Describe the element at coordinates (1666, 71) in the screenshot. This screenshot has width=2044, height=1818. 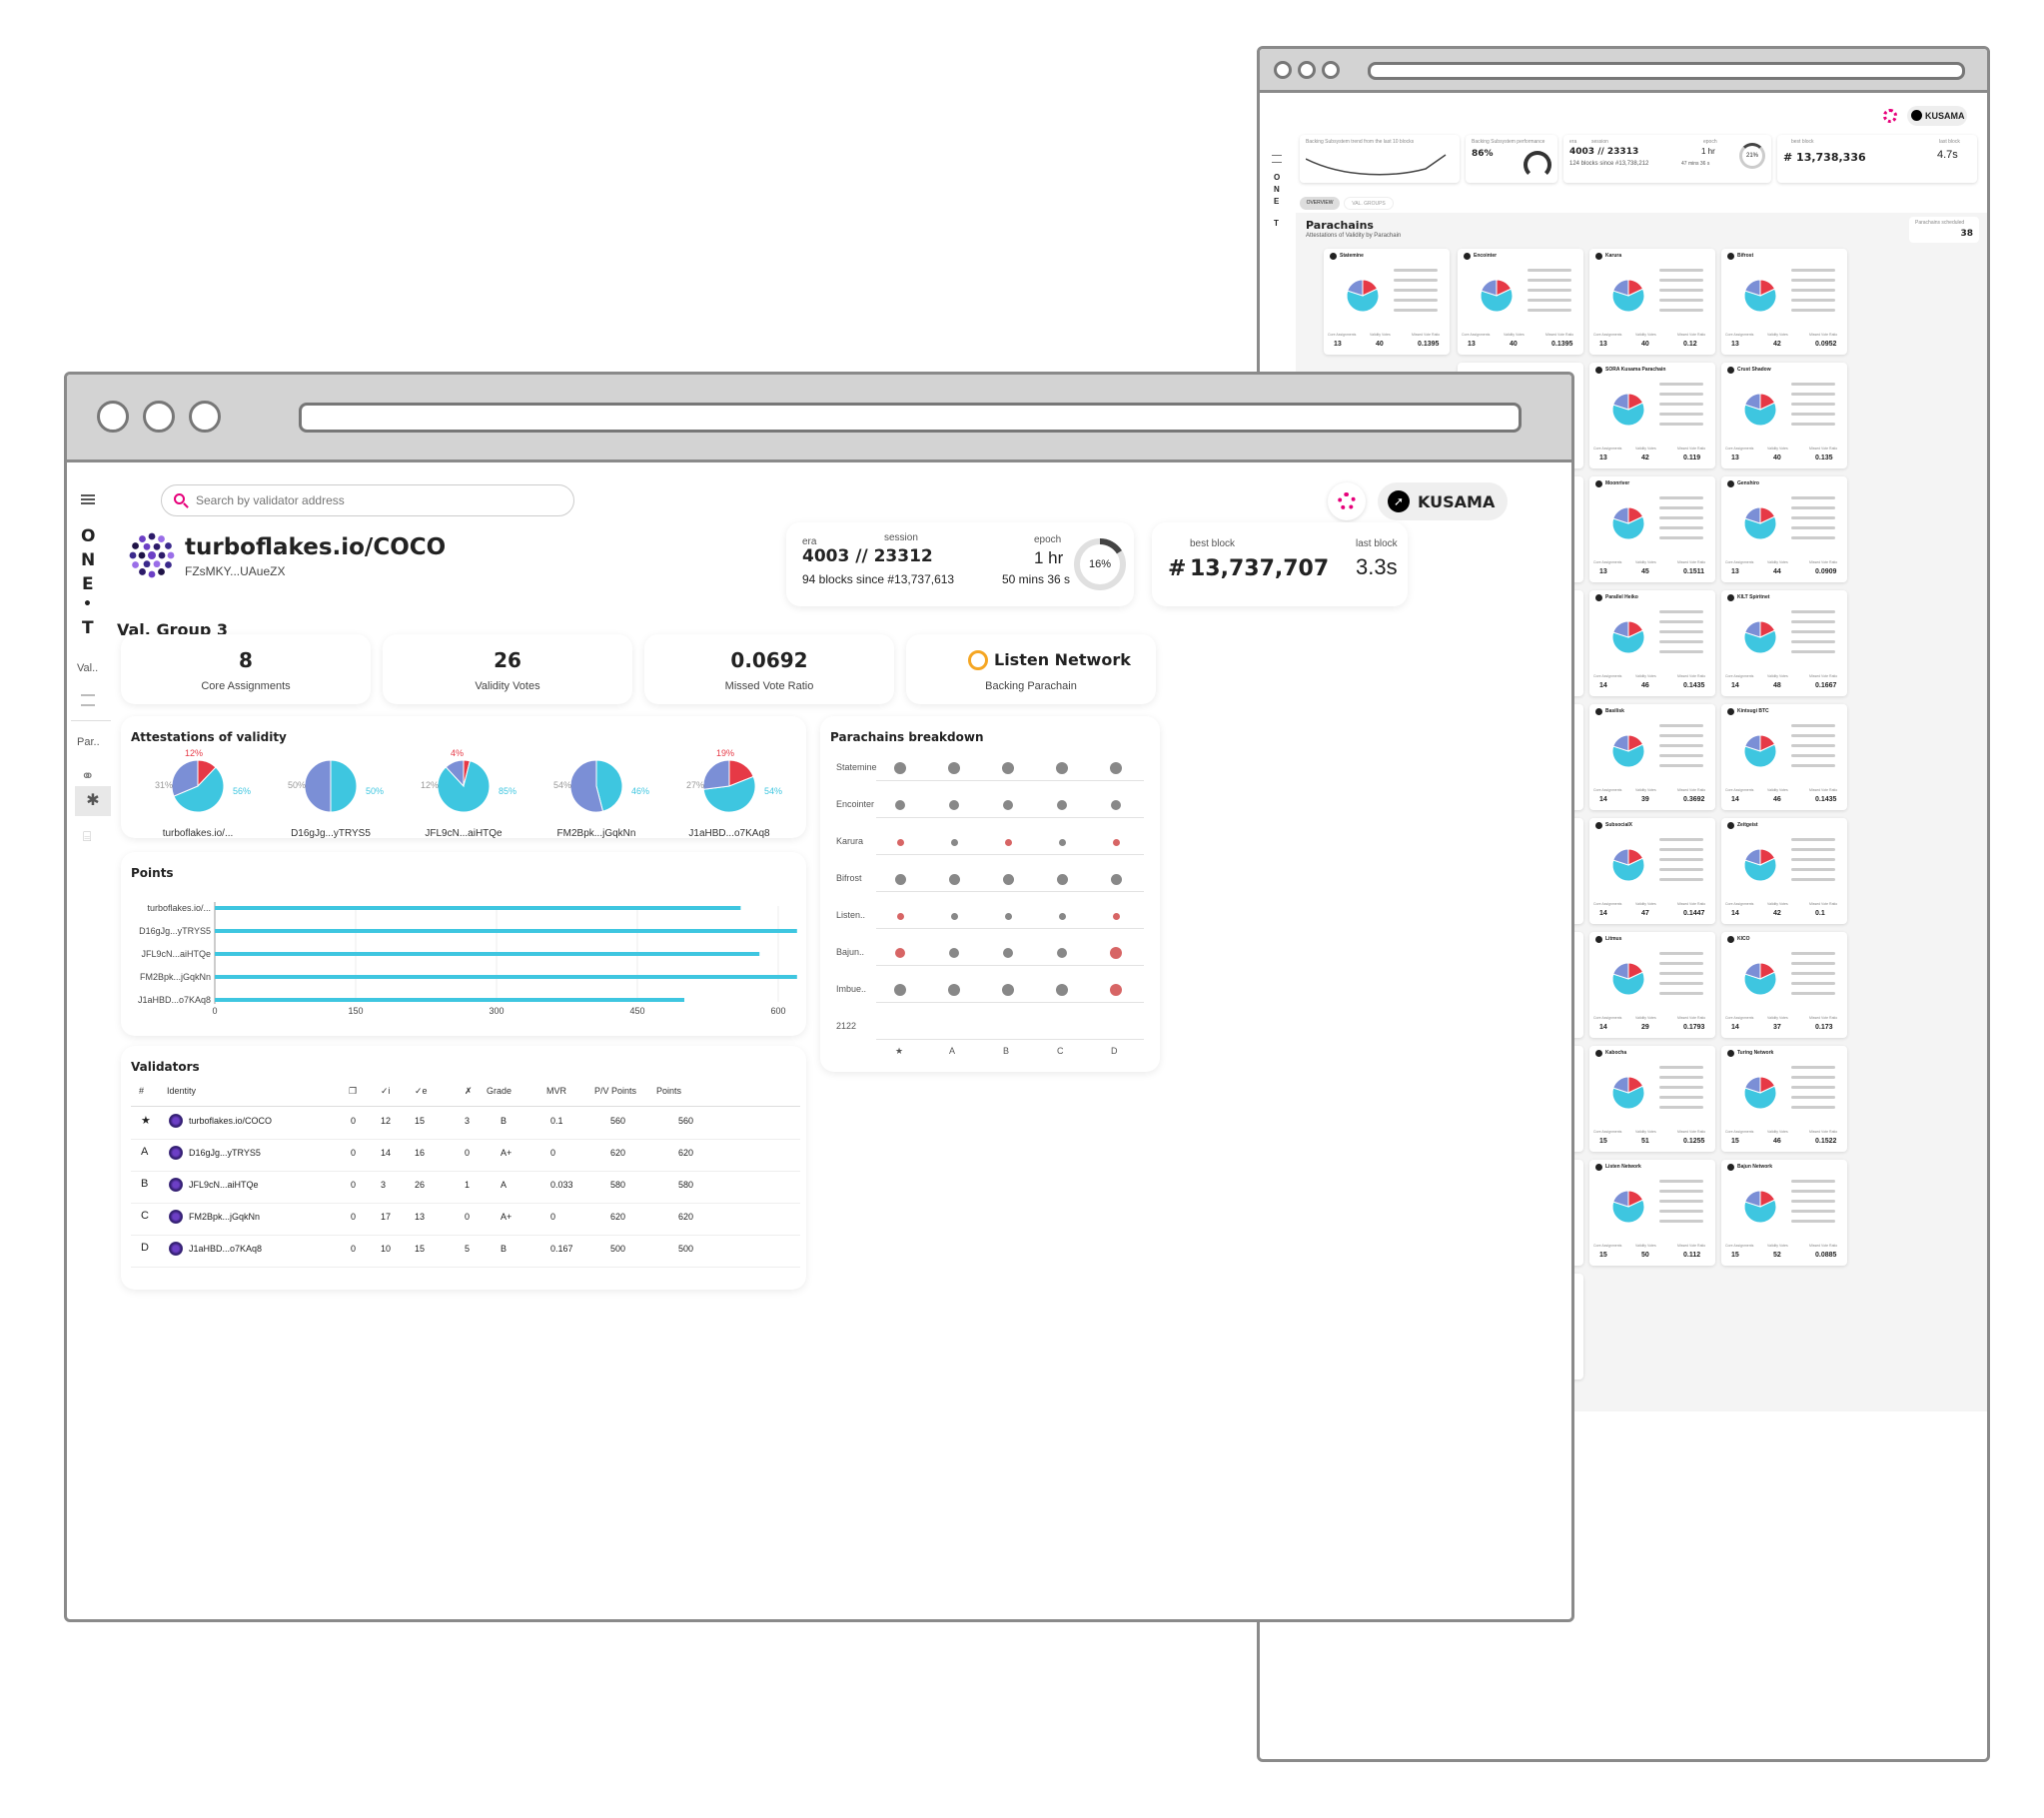
I see `back-address-bar` at that location.